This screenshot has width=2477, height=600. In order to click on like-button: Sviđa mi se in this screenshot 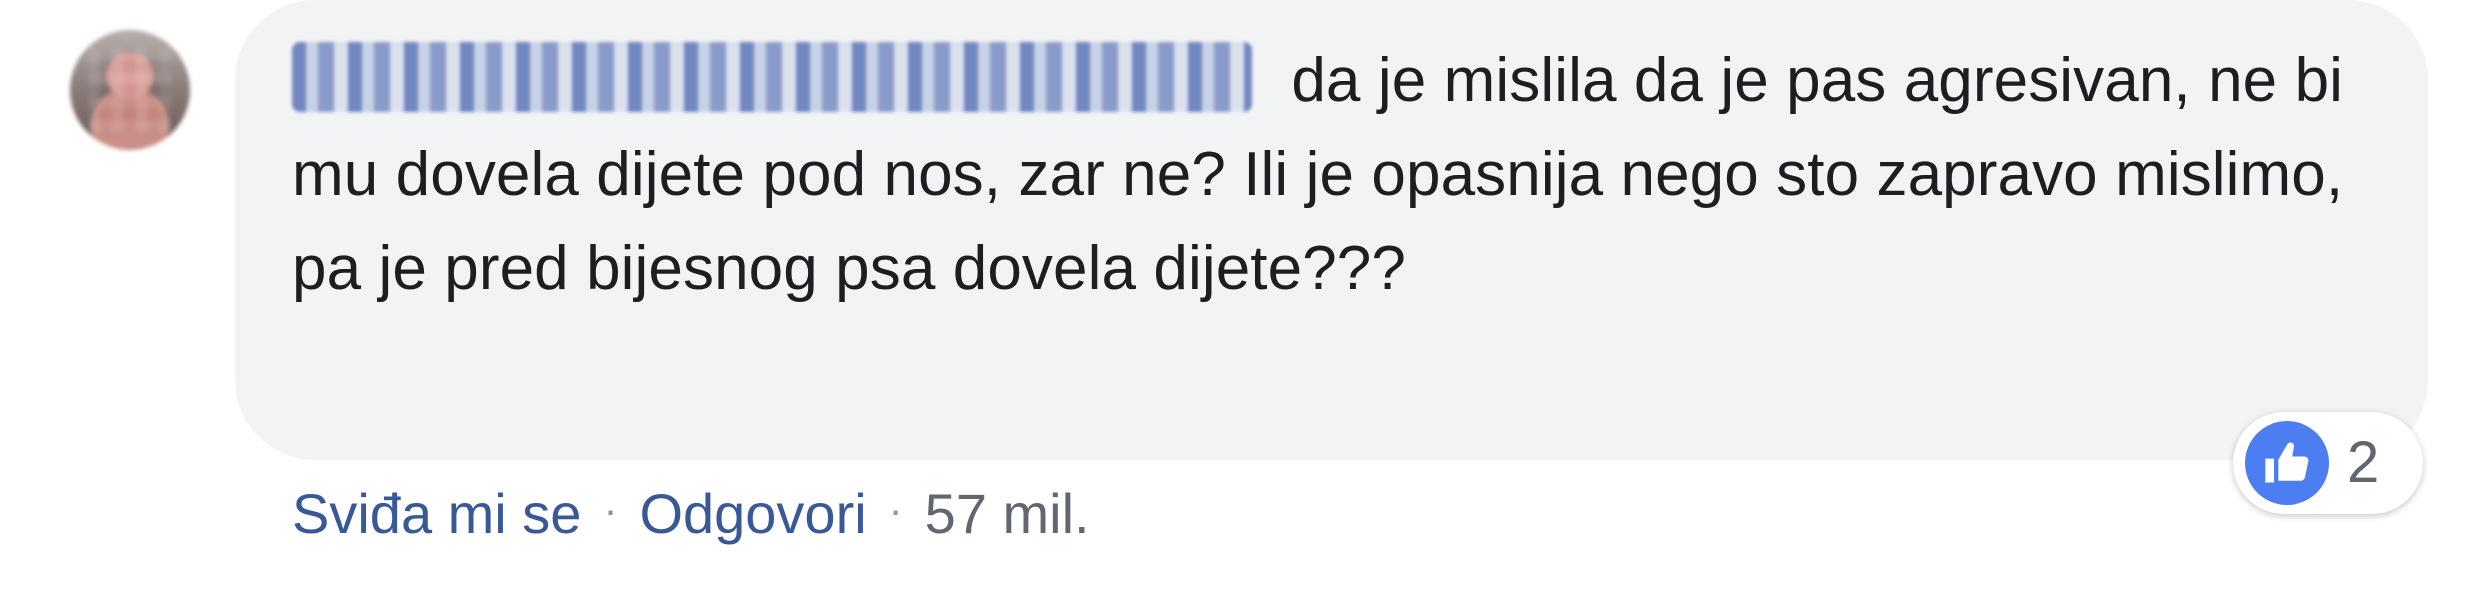, I will do `click(436, 514)`.